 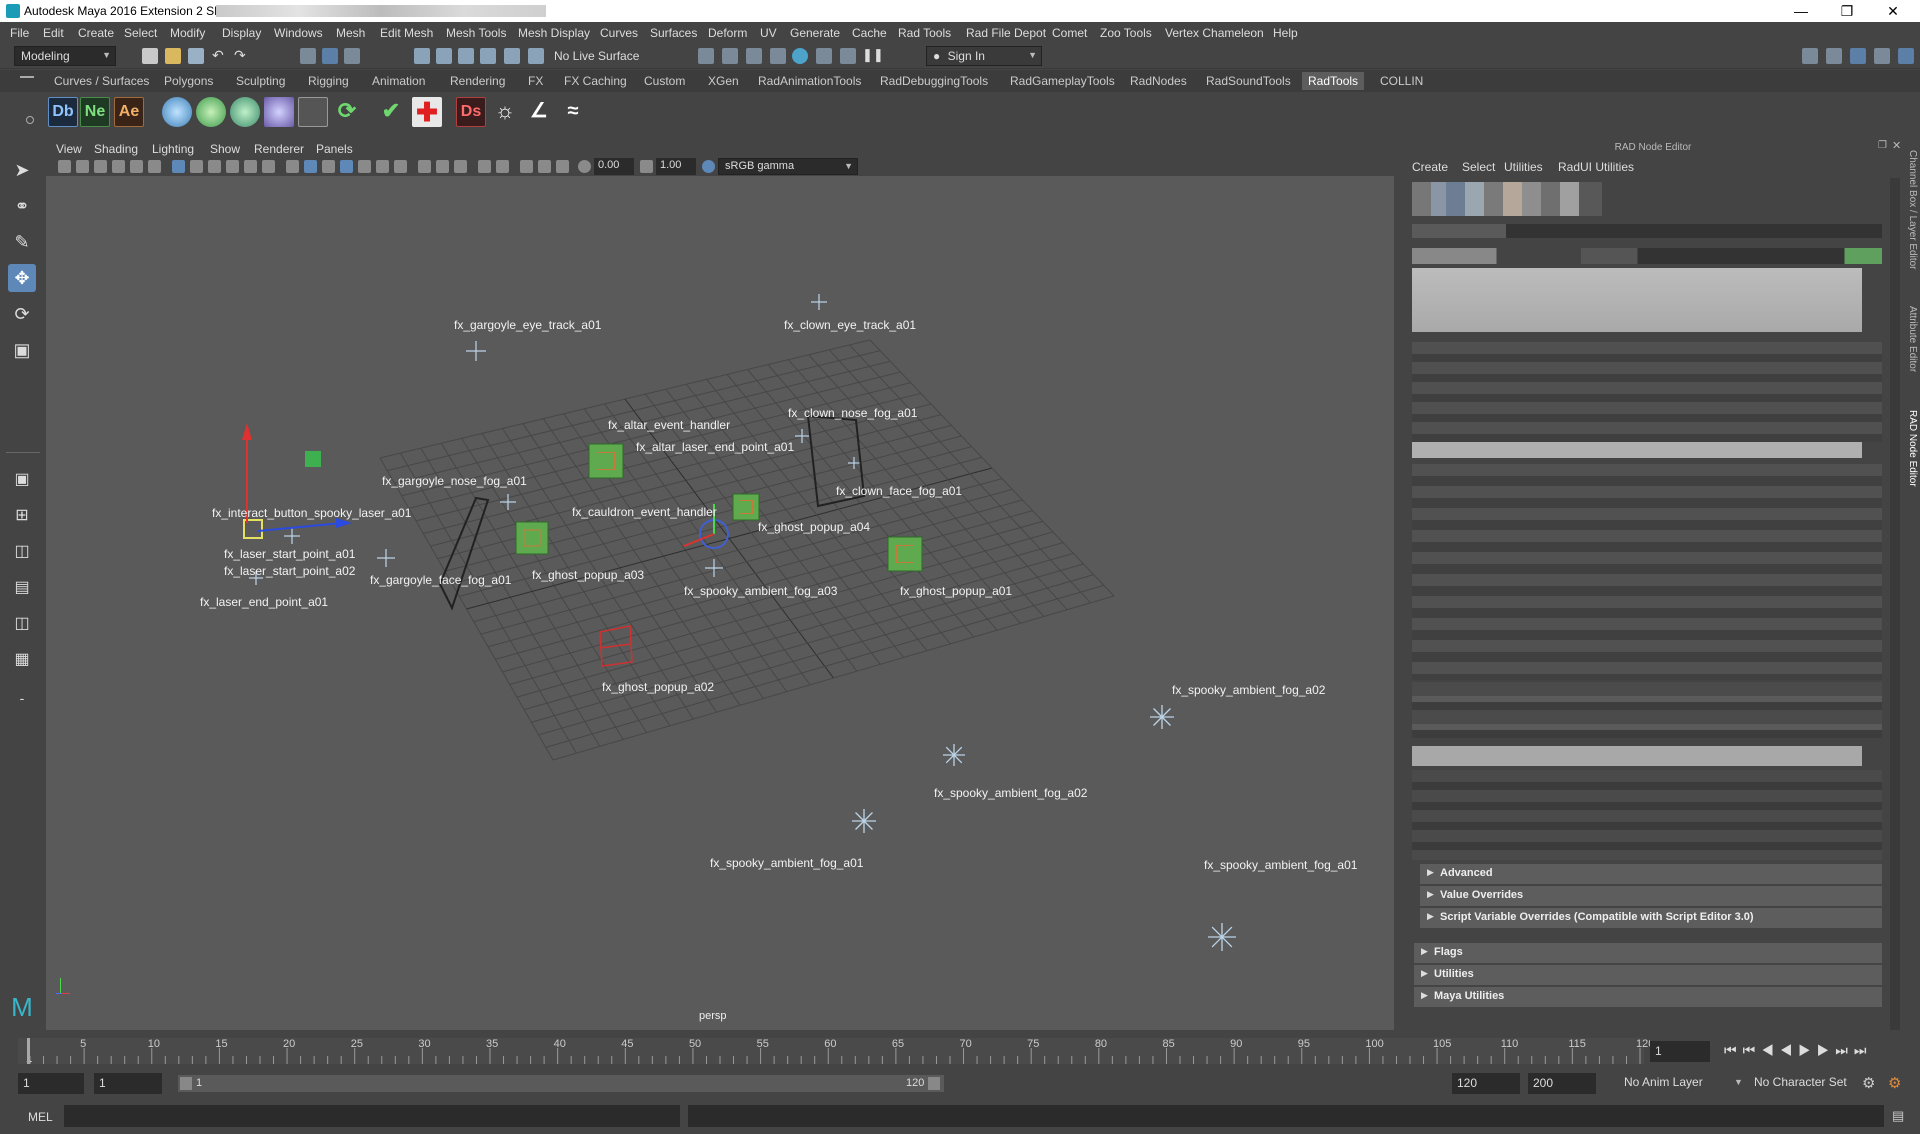 I want to click on animation-preferences-icon: ⚙, so click(x=1894, y=1083).